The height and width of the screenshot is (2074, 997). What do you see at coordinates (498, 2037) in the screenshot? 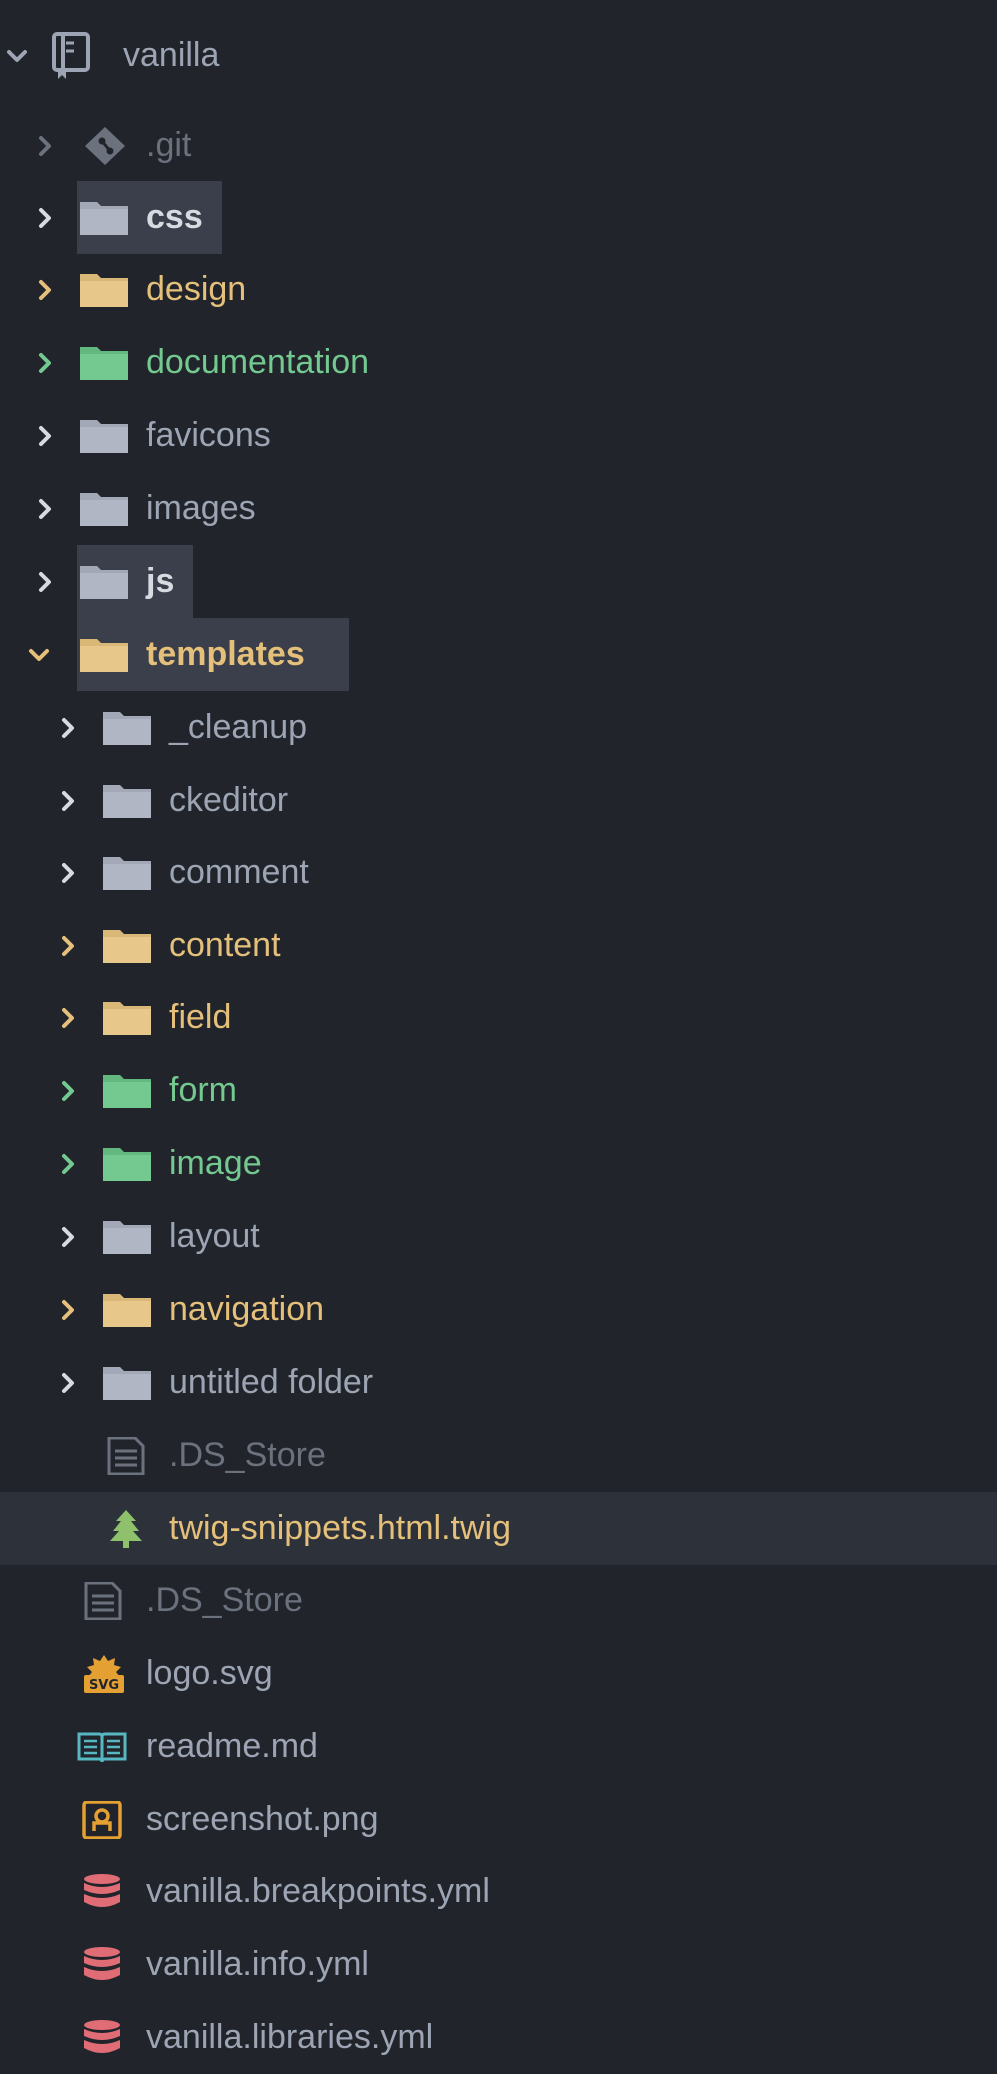
I see `tree-item-libraries-yml: vanilla.libraries.yml` at bounding box center [498, 2037].